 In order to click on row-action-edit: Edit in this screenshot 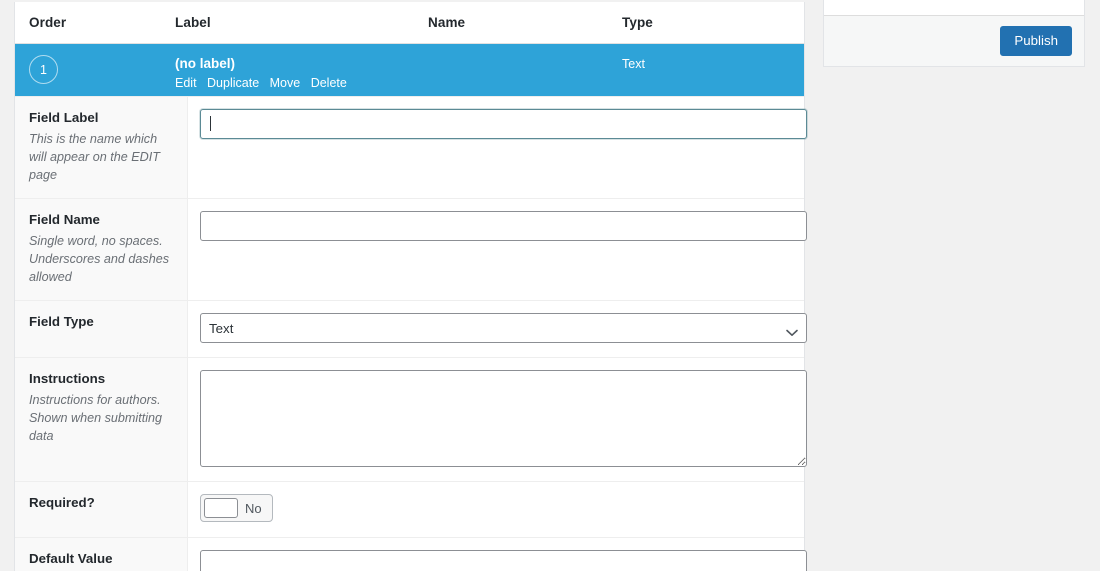, I will do `click(186, 83)`.